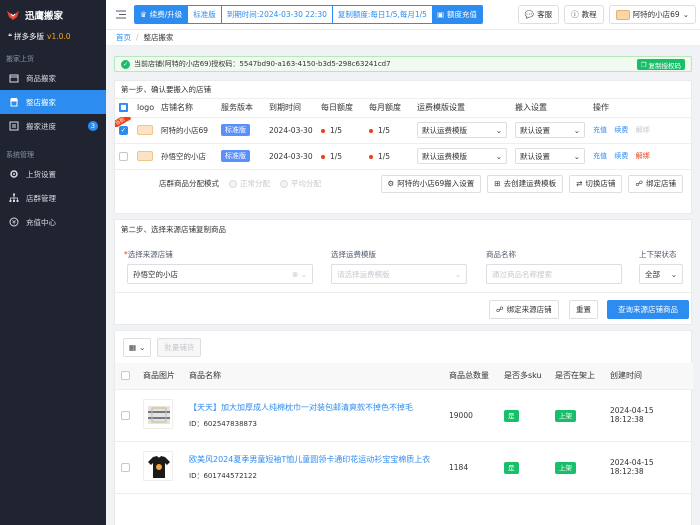  I want to click on source-store-label: *选择来源店铺, so click(148, 254).